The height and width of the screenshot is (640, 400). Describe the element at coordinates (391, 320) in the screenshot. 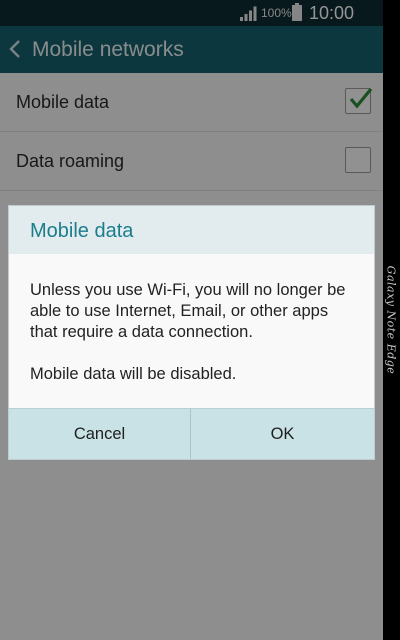

I see `device-edge-label: Galaxy Note Edge` at that location.